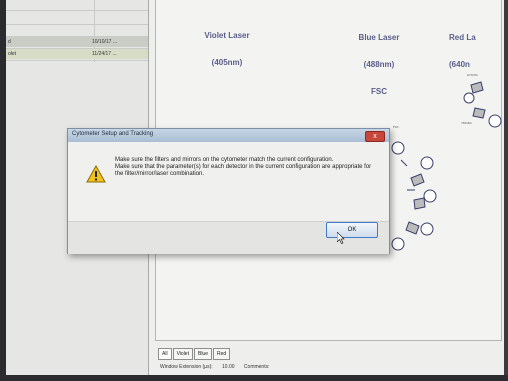 This screenshot has height=381, width=508. Describe the element at coordinates (228, 367) in the screenshot. I see `window-extension-value: 10.00` at that location.